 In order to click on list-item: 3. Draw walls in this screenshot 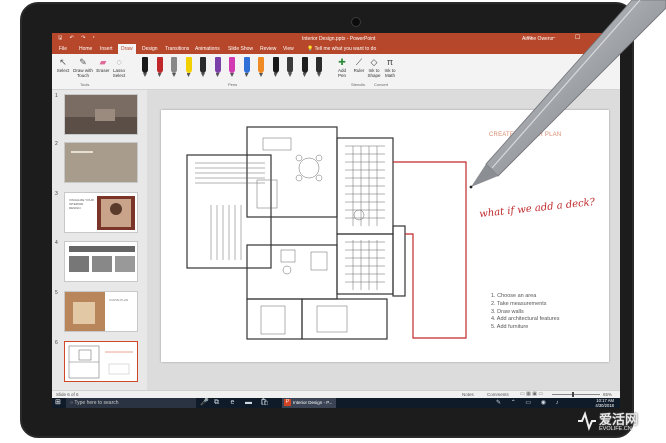, I will do `click(507, 311)`.